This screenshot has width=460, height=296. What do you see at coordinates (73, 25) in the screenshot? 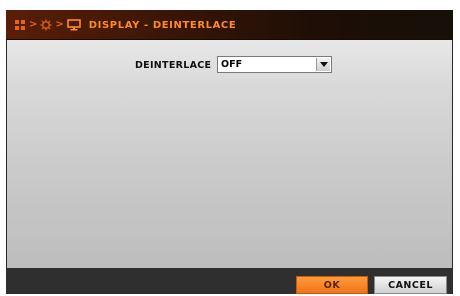
I see `monitor-icon` at bounding box center [73, 25].